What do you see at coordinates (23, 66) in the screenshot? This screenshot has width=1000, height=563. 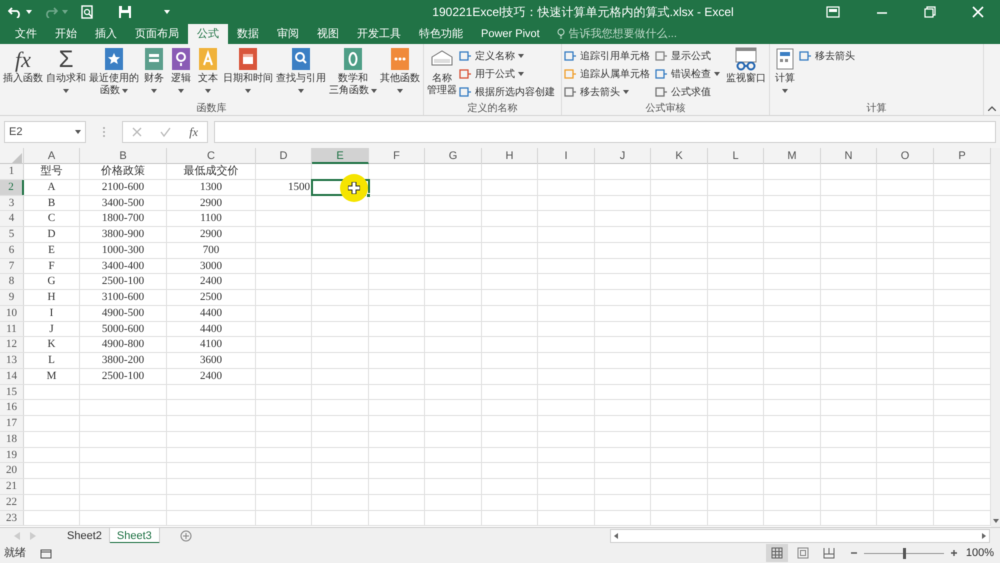 I see `ribbon-button: fx 插入函数` at bounding box center [23, 66].